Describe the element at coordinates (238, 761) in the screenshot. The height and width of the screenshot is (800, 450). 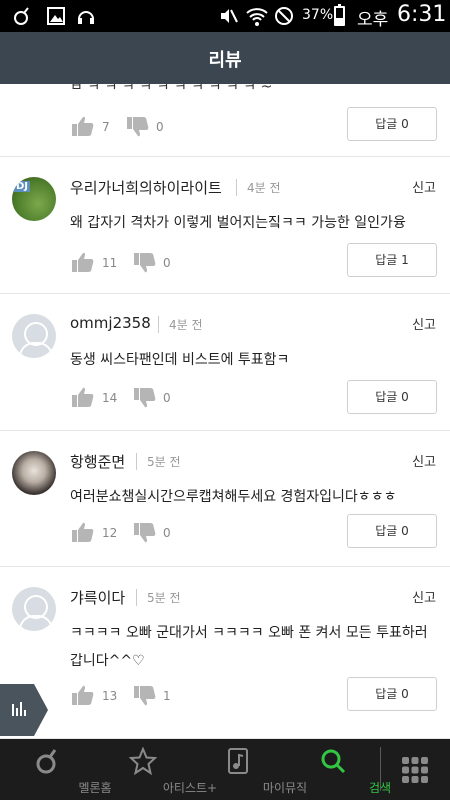
I see `music-file-icon` at that location.